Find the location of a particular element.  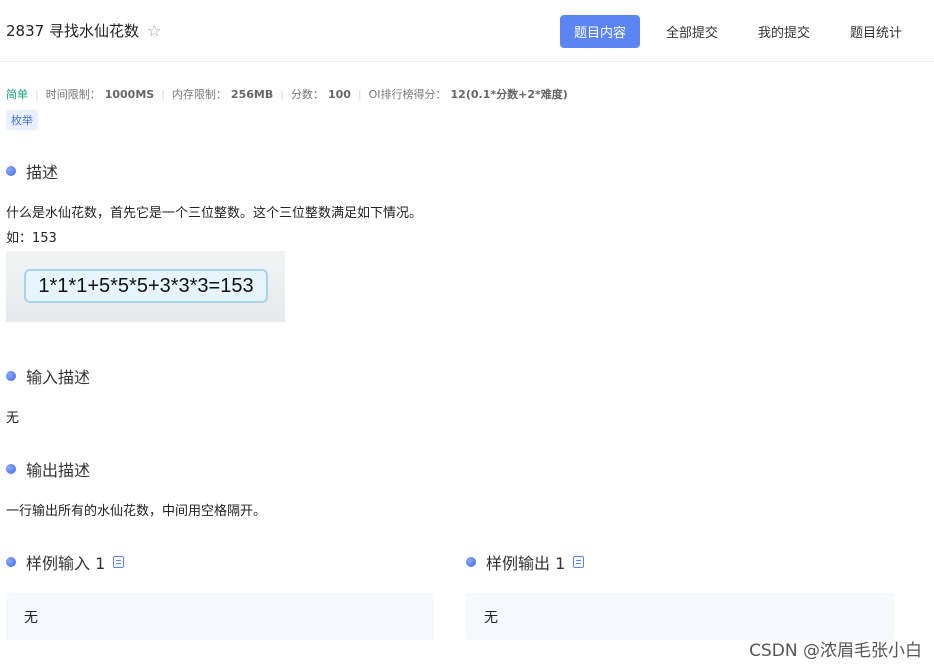

tab-statistics: 题目统计 is located at coordinates (876, 31).